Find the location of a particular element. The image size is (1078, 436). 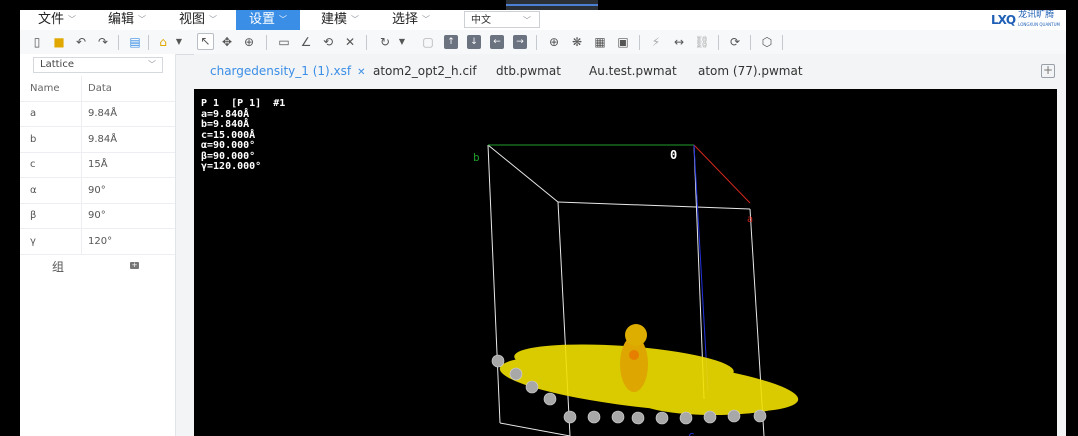

property-type-value: Lattice is located at coordinates (57, 64).